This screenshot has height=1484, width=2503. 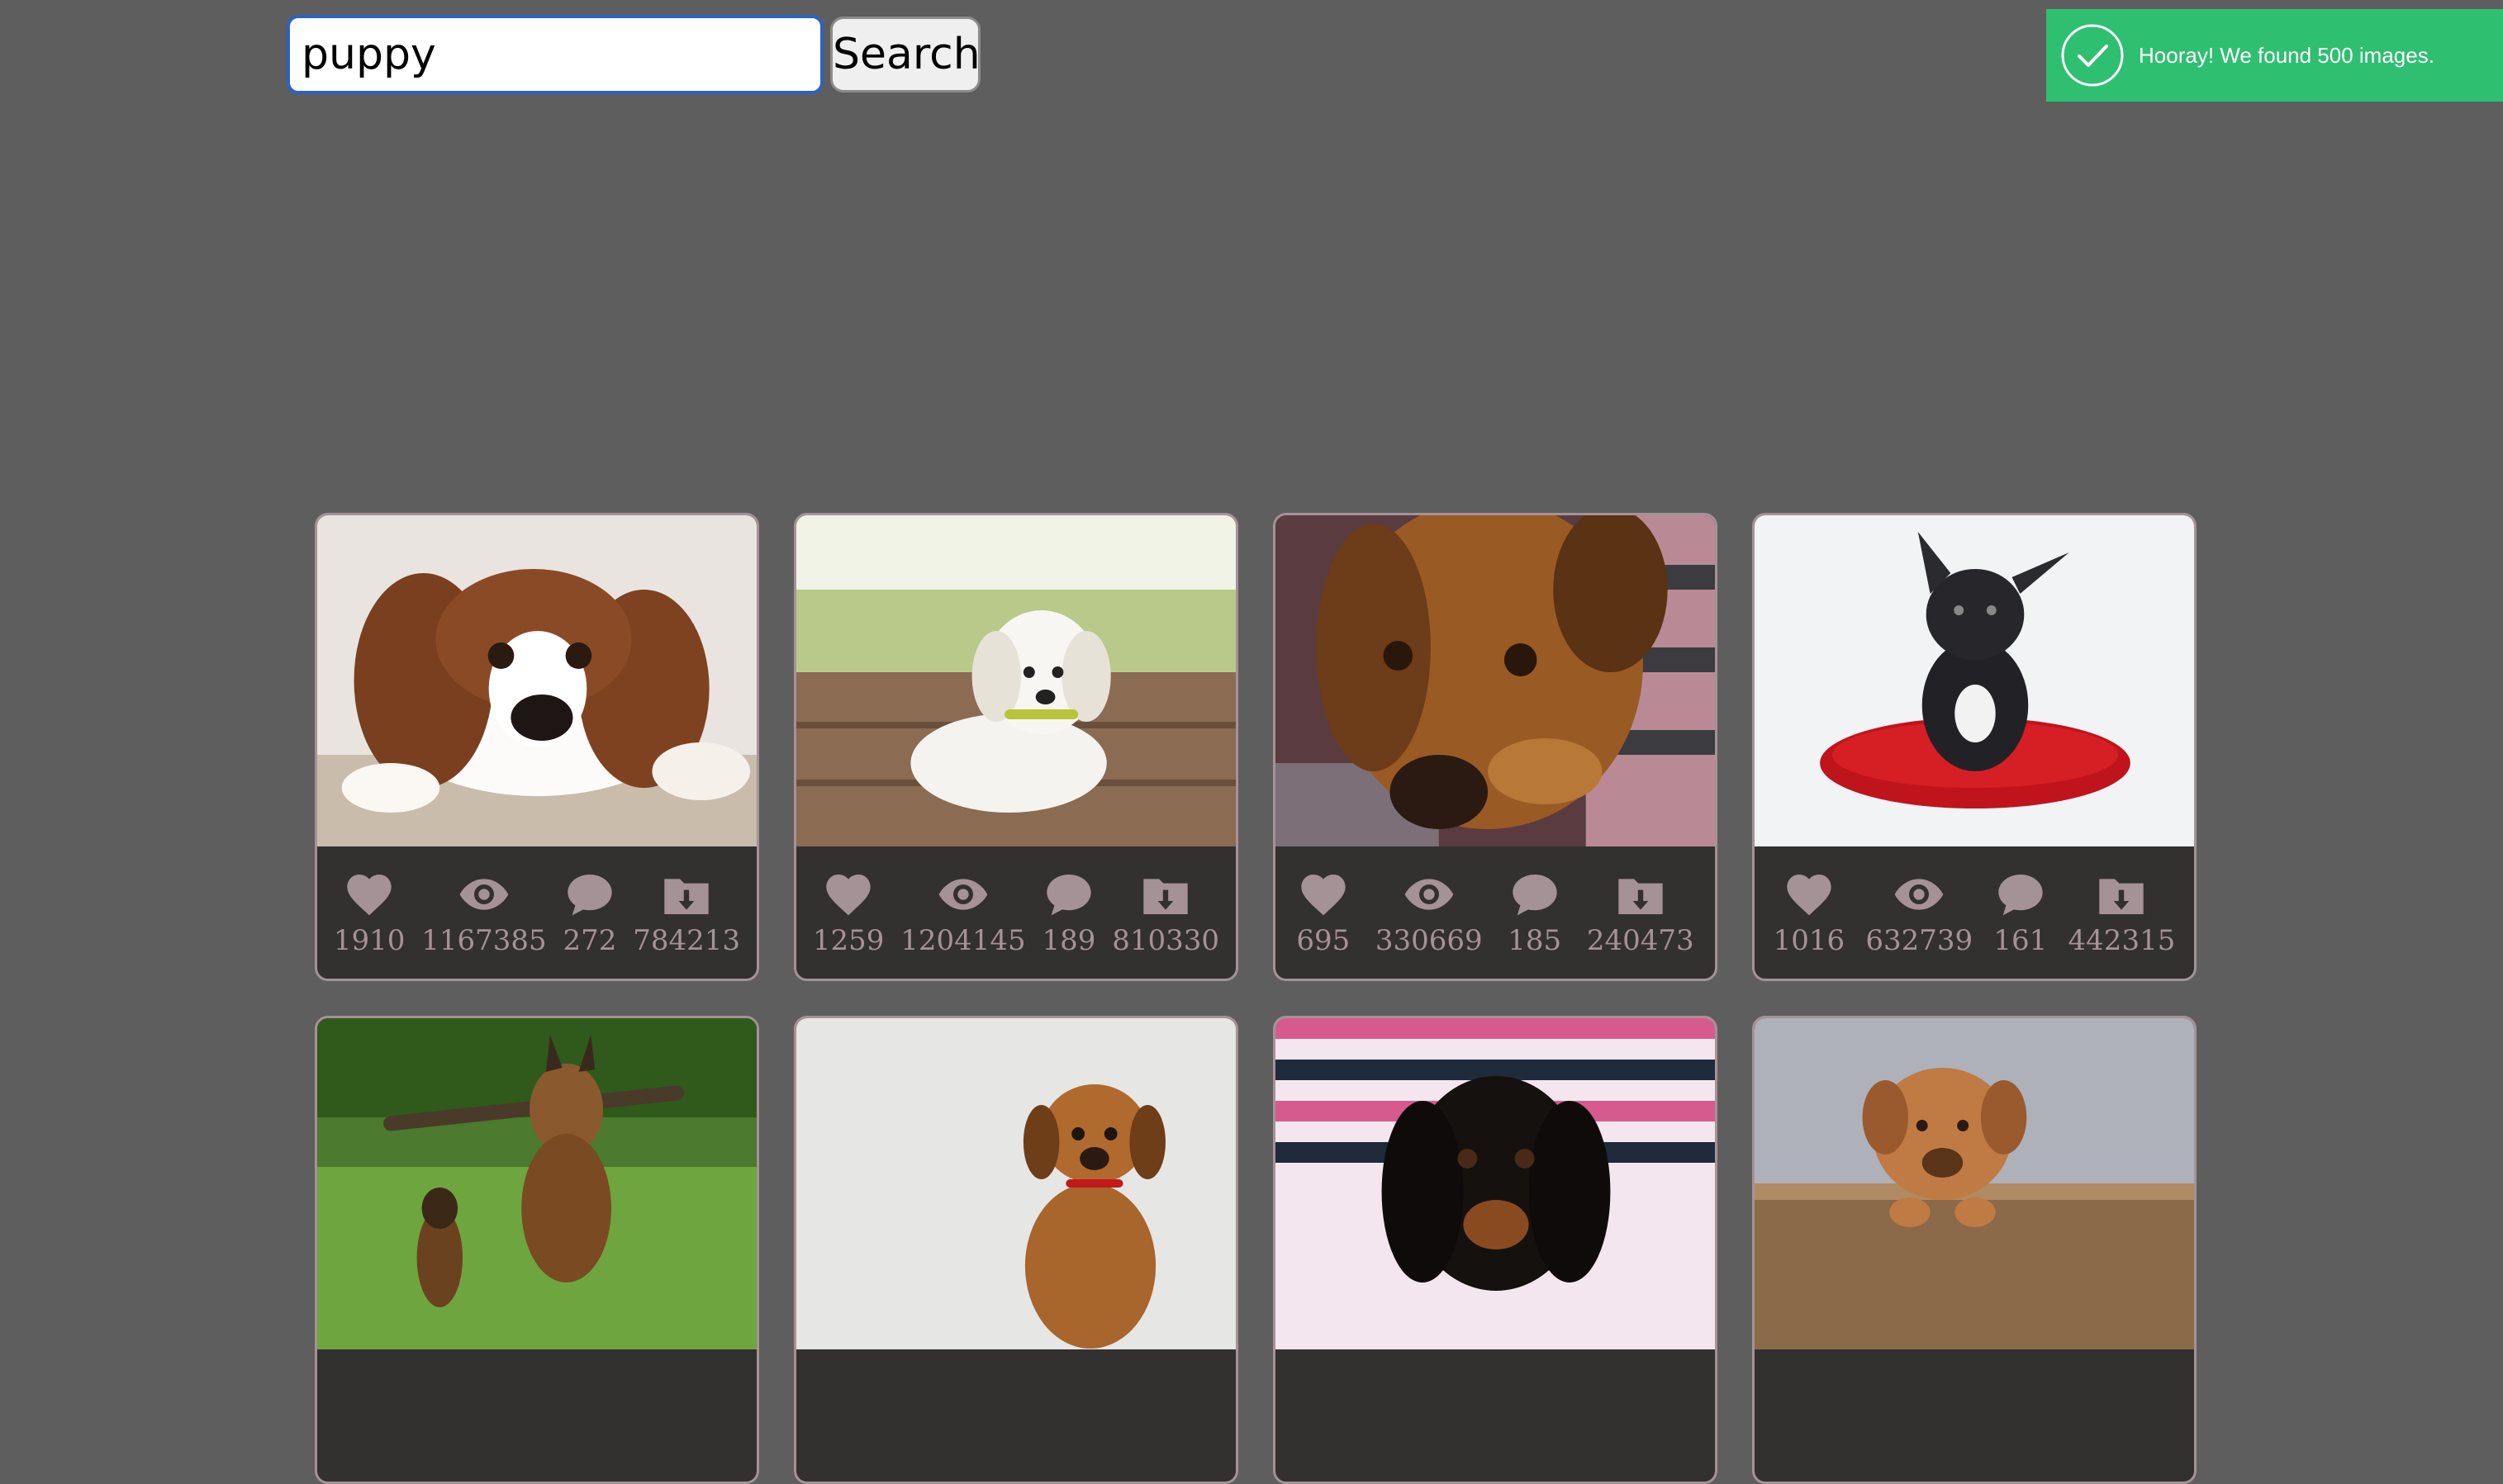 I want to click on image-stats: 1259 1204145 189 810330, so click(x=1016, y=912).